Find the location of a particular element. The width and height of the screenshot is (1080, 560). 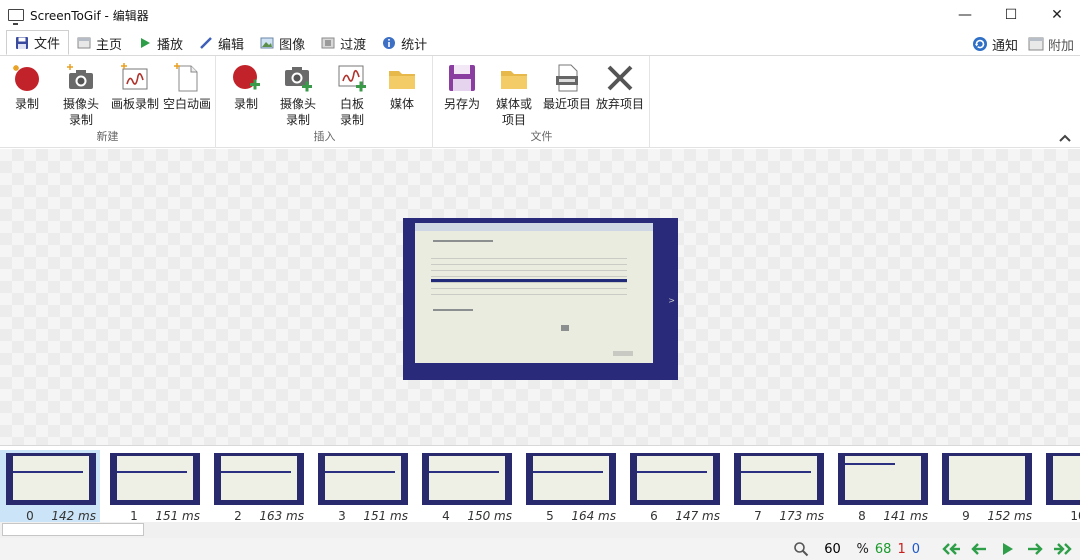

tab-file: 文件 is located at coordinates (38, 42).